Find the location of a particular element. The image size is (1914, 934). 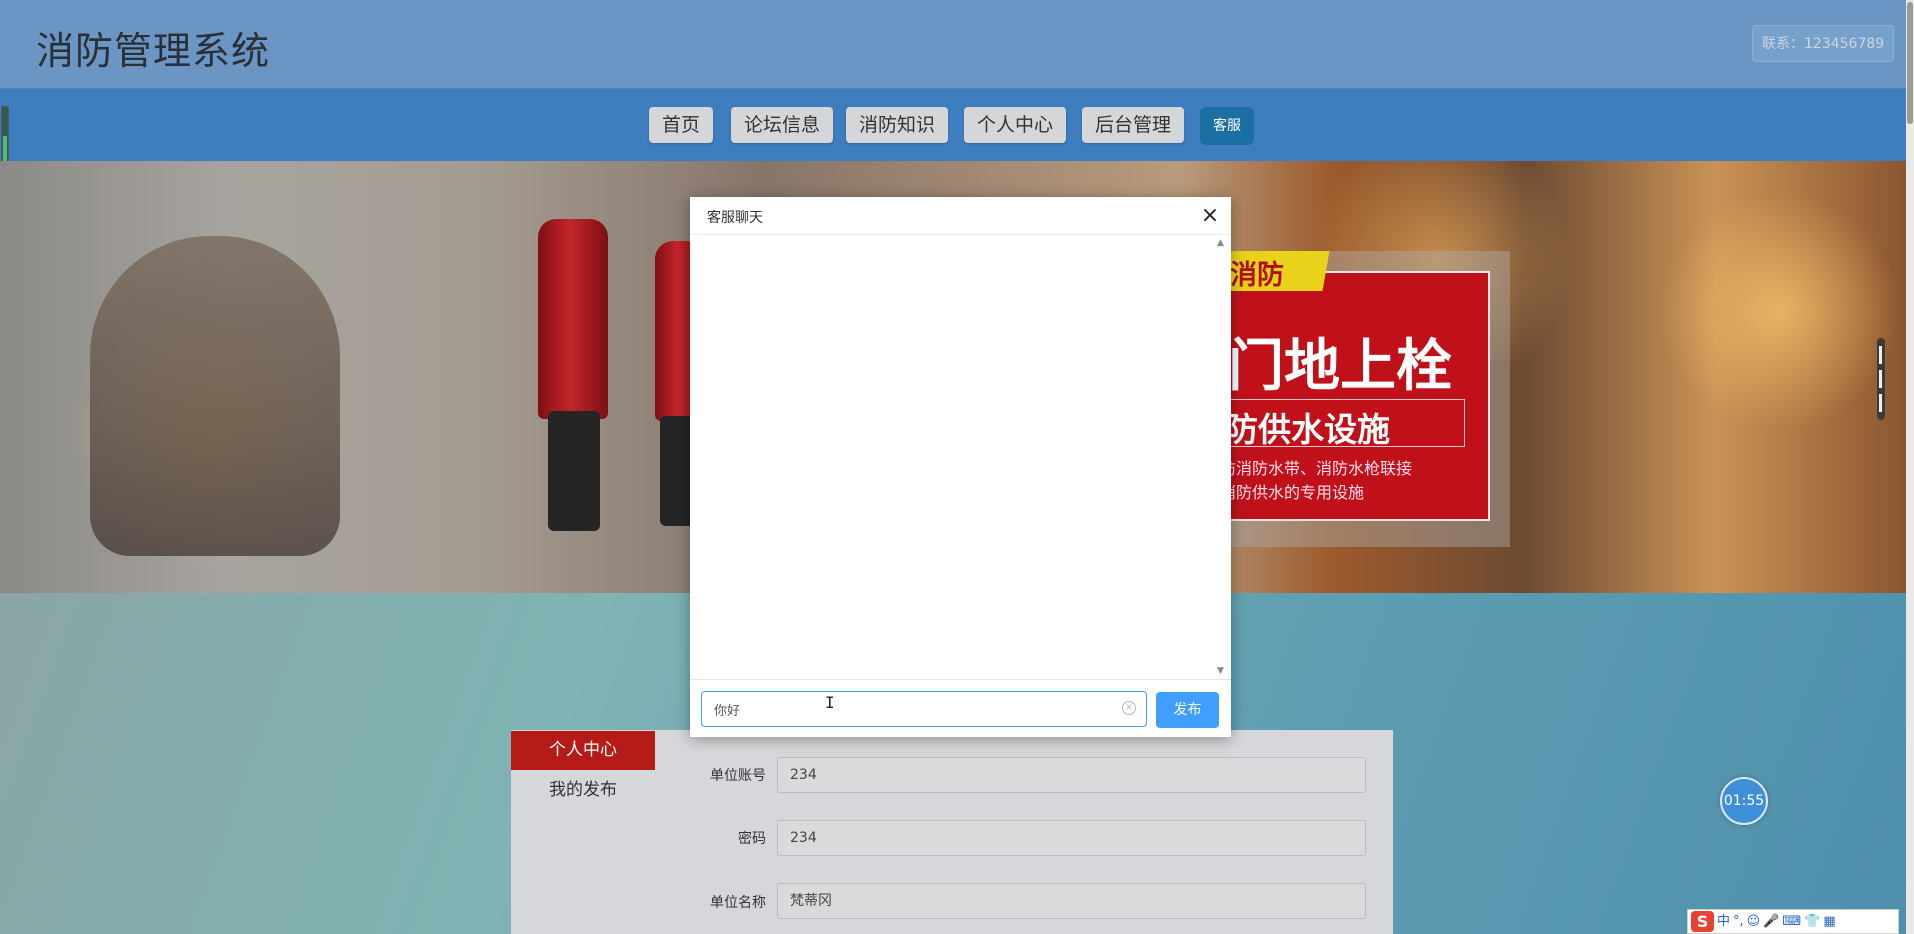

nav-personal-center: 个人中心 is located at coordinates (1015, 125).